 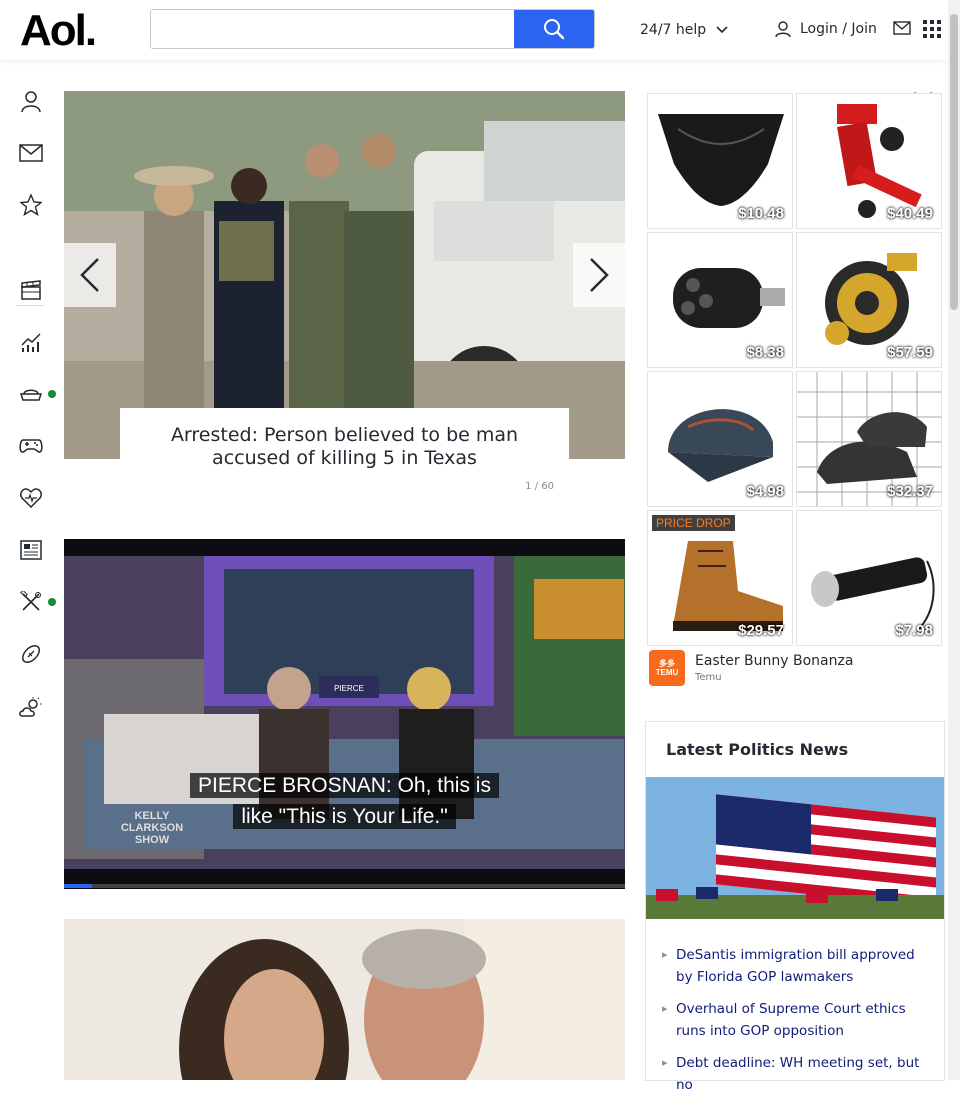 I want to click on scrollbar-thumb, so click(x=954, y=162).